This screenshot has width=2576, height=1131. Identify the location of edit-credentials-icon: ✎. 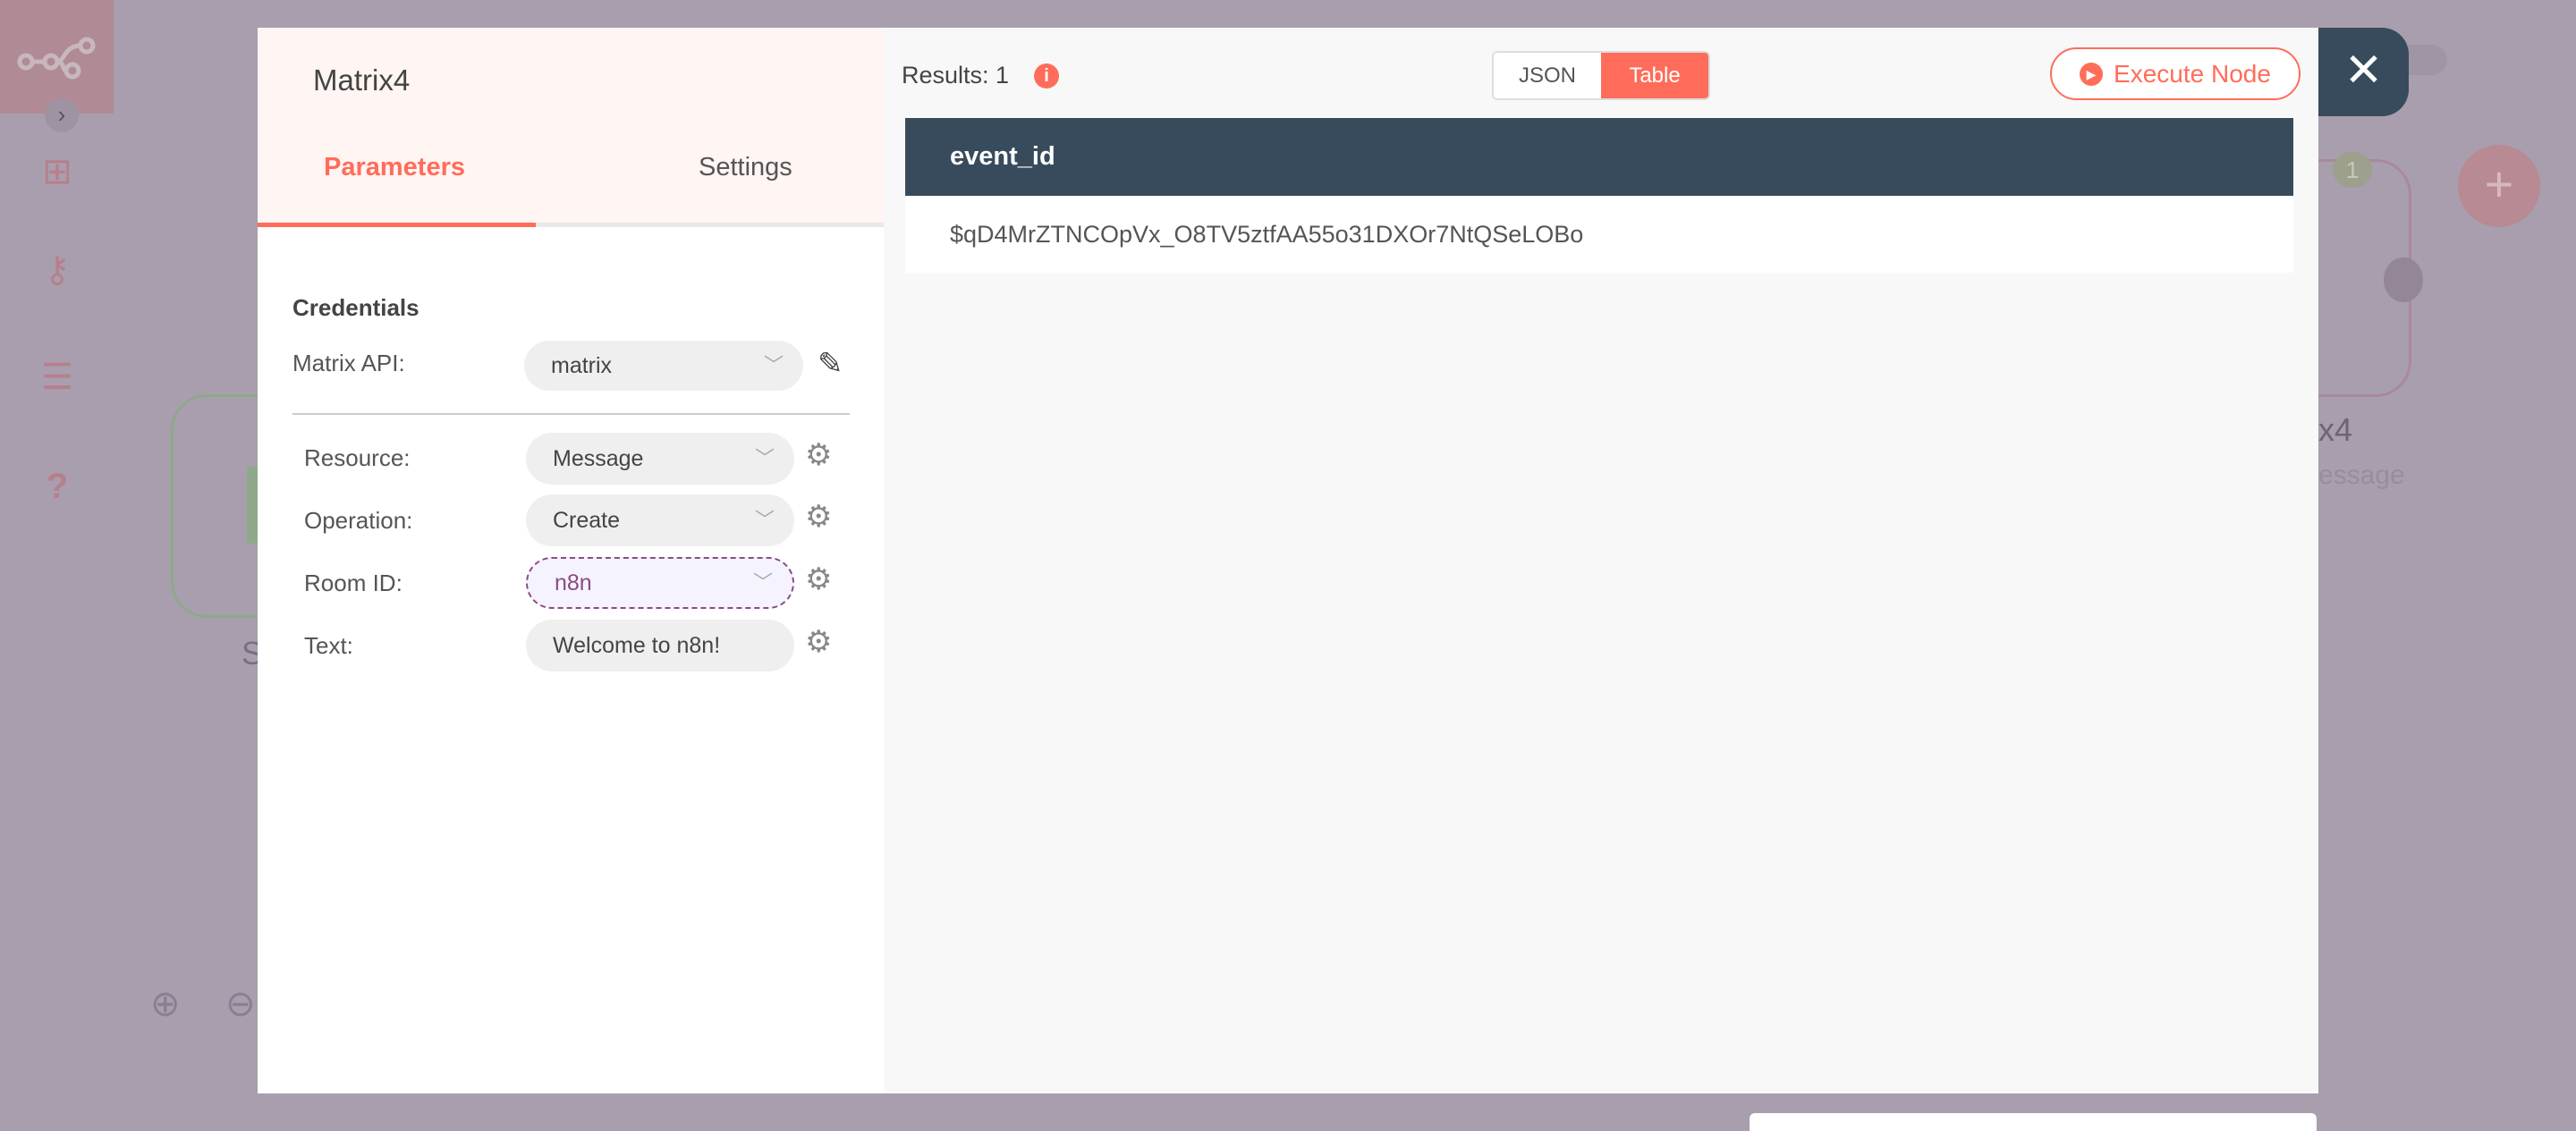
(830, 364).